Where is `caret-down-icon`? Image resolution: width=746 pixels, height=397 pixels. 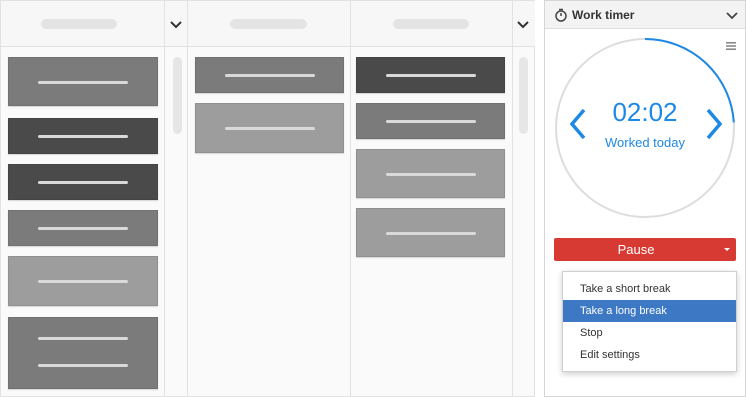
caret-down-icon is located at coordinates (727, 249).